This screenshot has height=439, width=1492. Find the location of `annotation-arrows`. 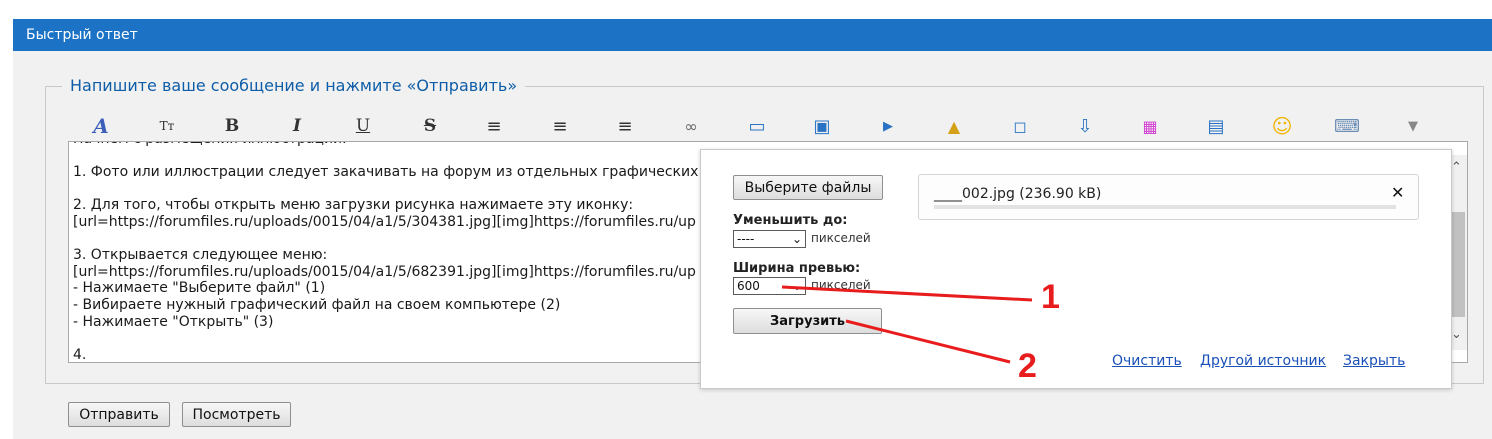

annotation-arrows is located at coordinates (907, 324).